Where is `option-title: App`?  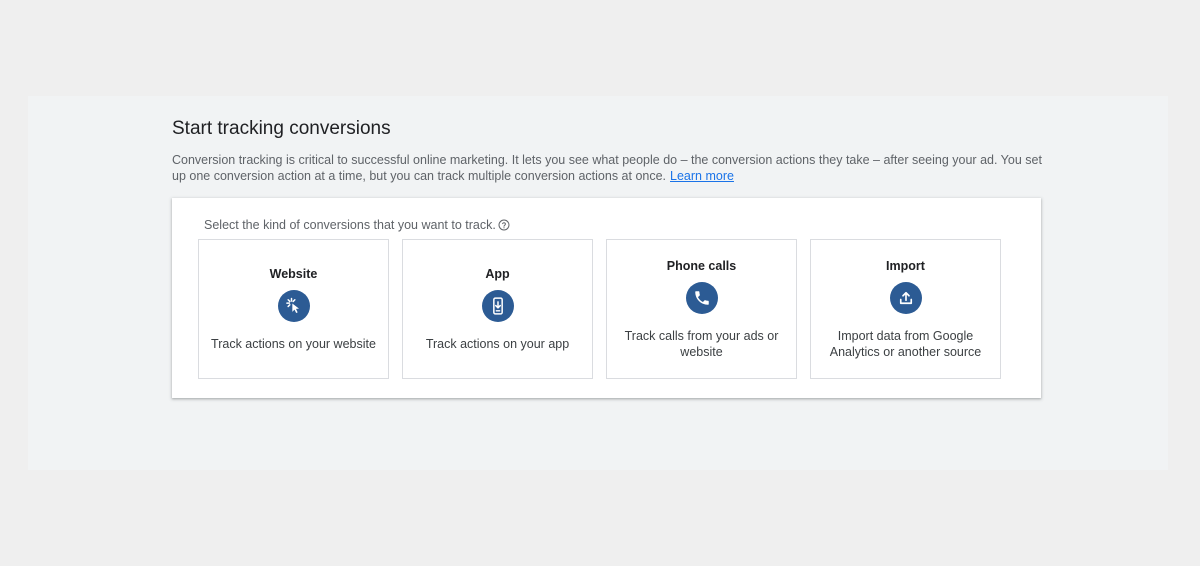
option-title: App is located at coordinates (497, 273).